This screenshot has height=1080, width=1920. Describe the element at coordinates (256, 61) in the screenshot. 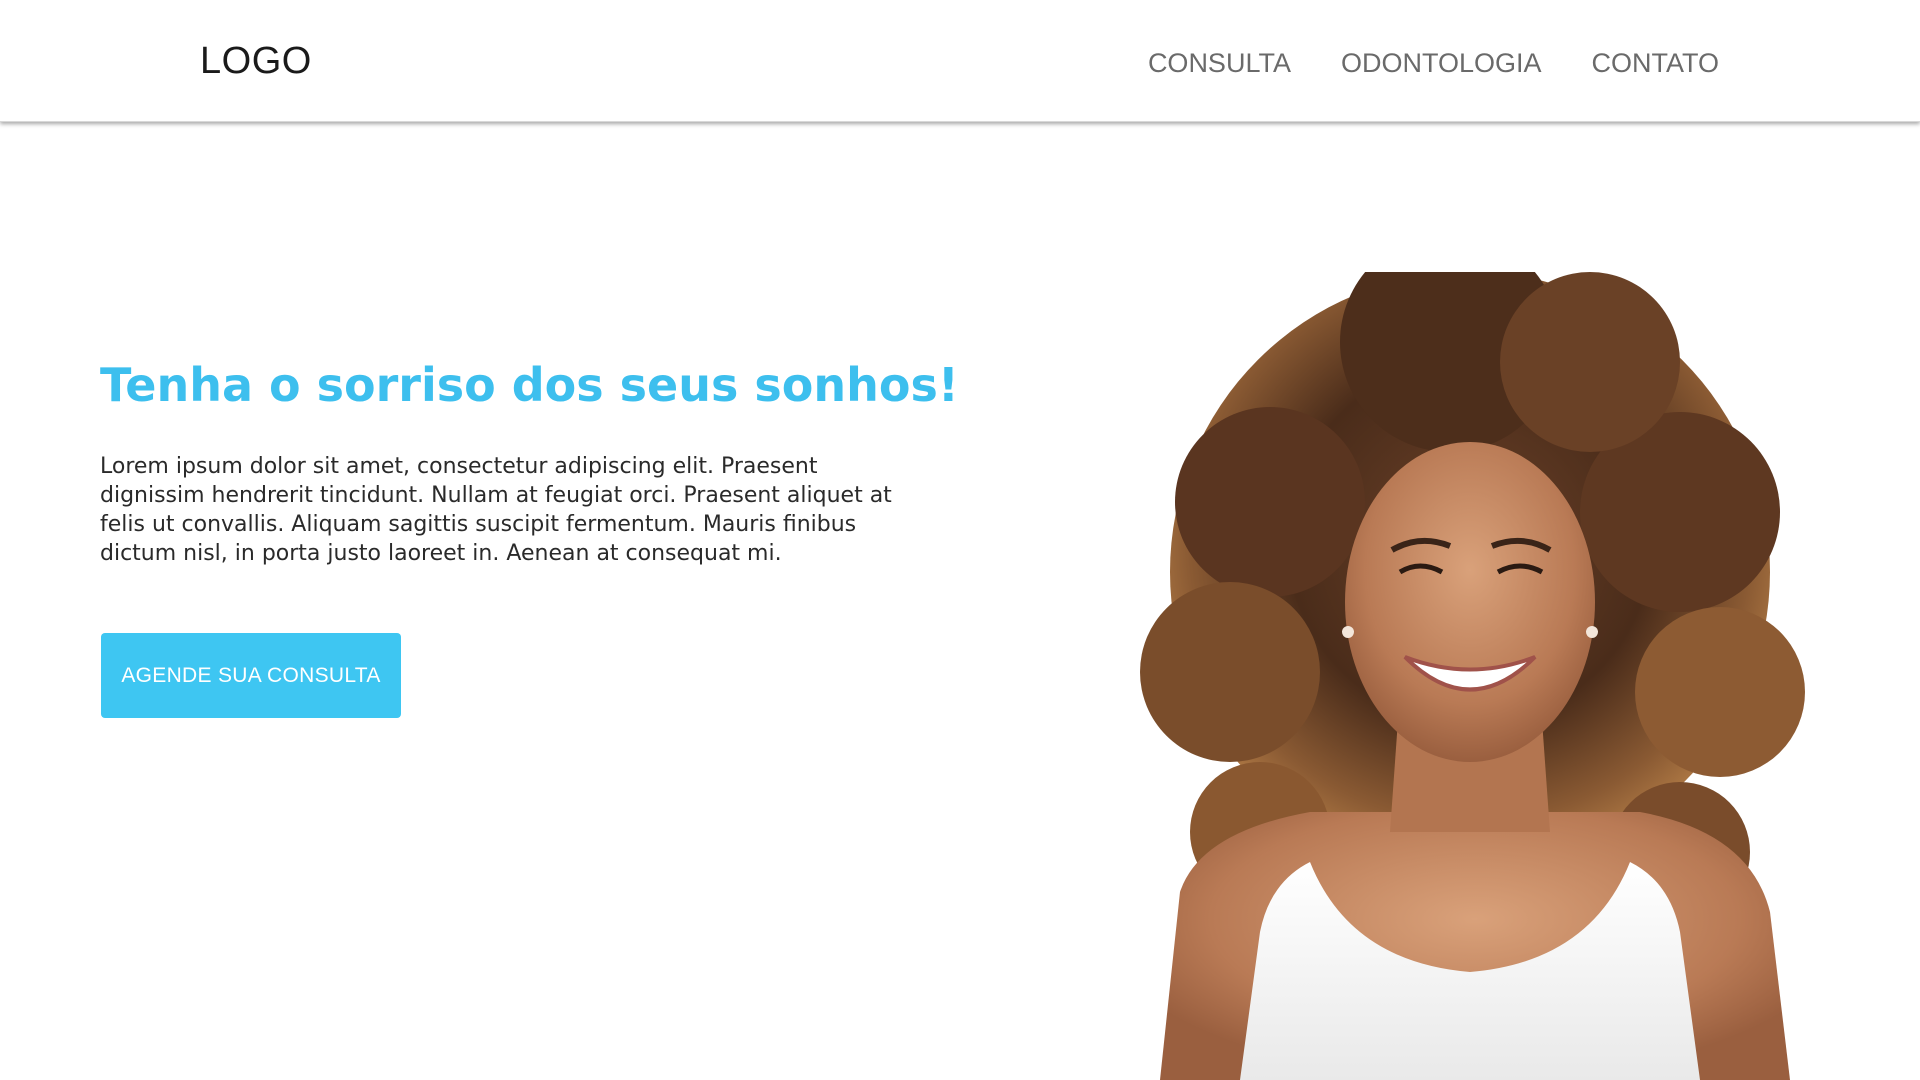

I see `logo: LOGO` at that location.